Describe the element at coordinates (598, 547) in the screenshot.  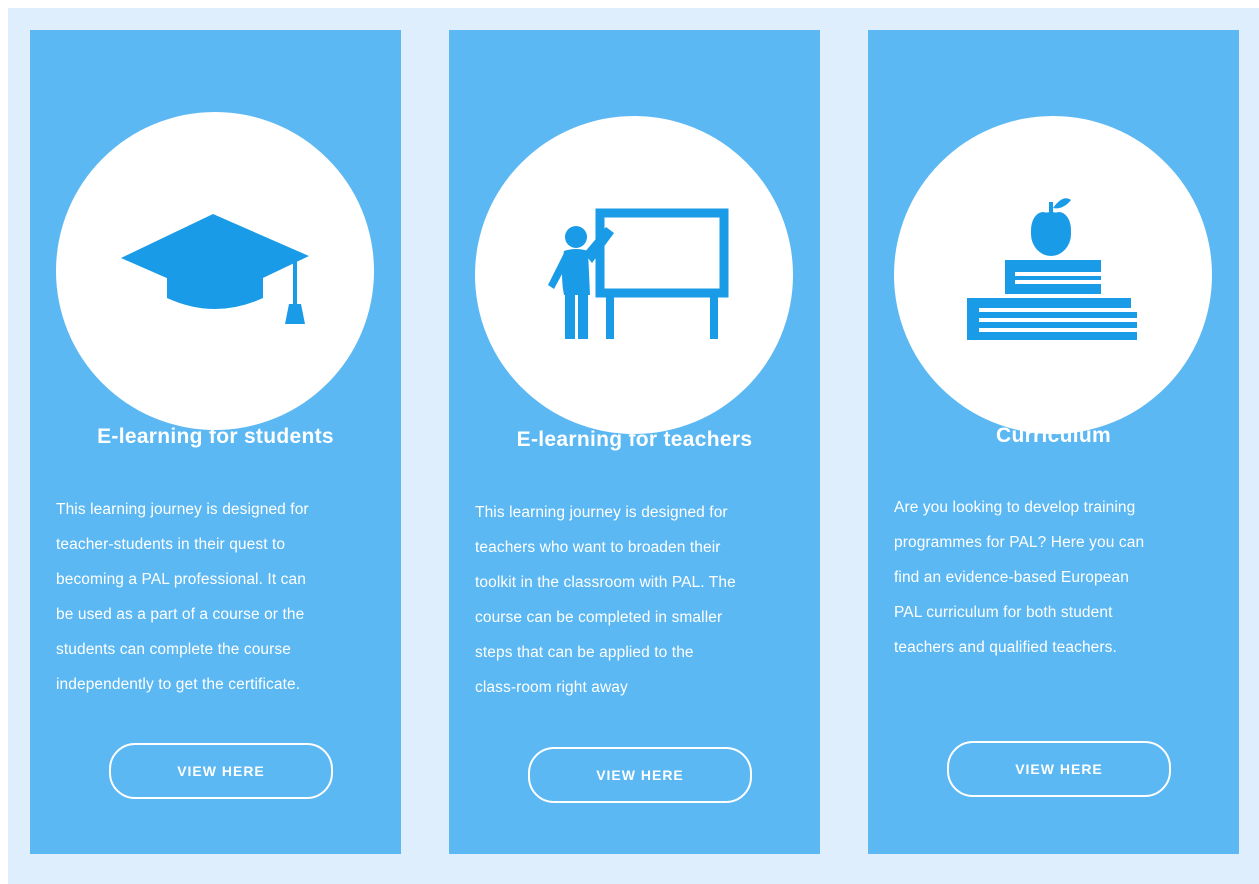
I see `description-line: teachers who want to broaden their` at that location.